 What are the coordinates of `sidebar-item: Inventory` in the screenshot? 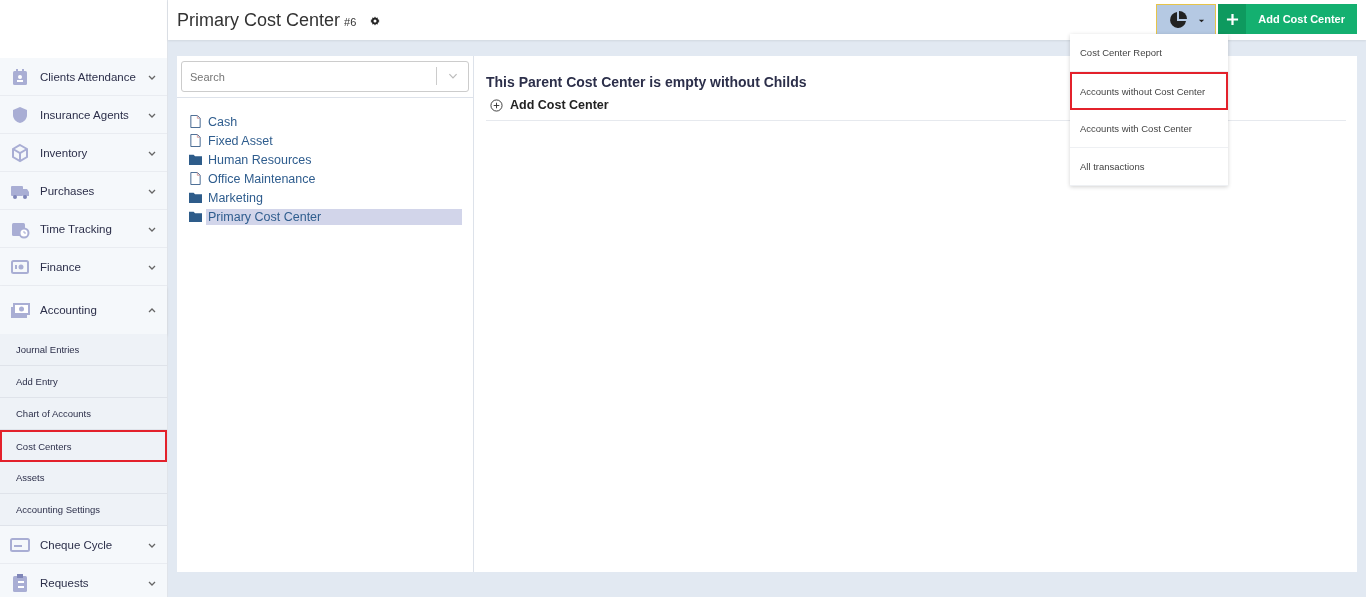 It's located at (83, 153).